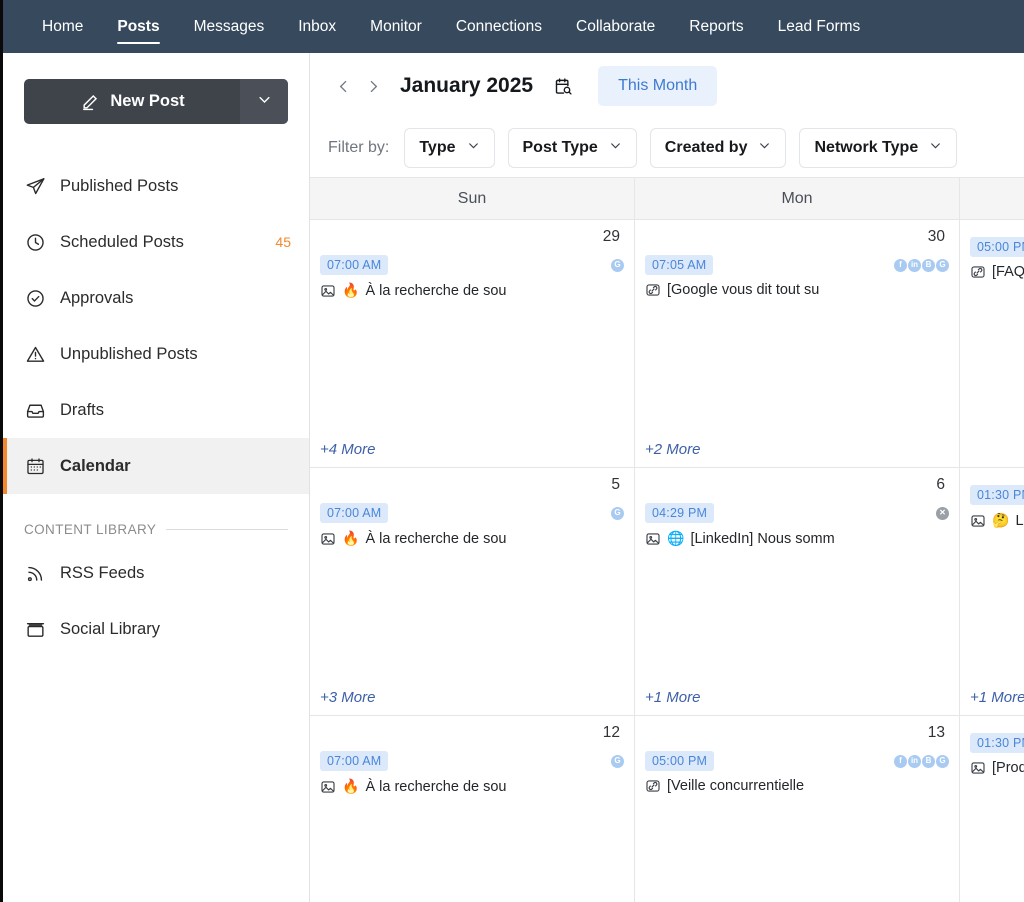 The image size is (1024, 902). Describe the element at coordinates (35, 410) in the screenshot. I see `inbox-icon` at that location.